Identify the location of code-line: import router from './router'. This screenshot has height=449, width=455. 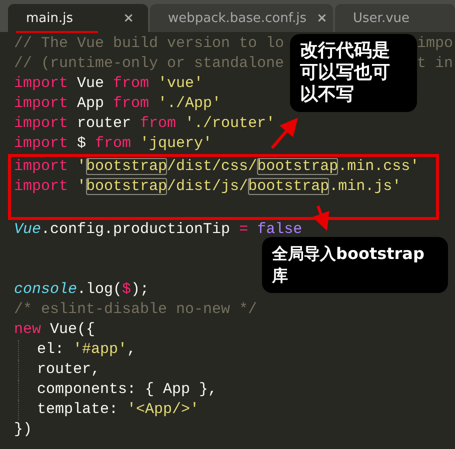
(145, 124).